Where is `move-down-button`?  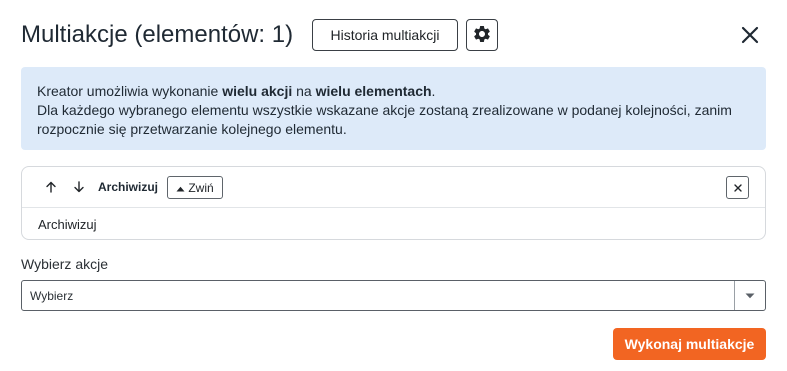 move-down-button is located at coordinates (79, 188).